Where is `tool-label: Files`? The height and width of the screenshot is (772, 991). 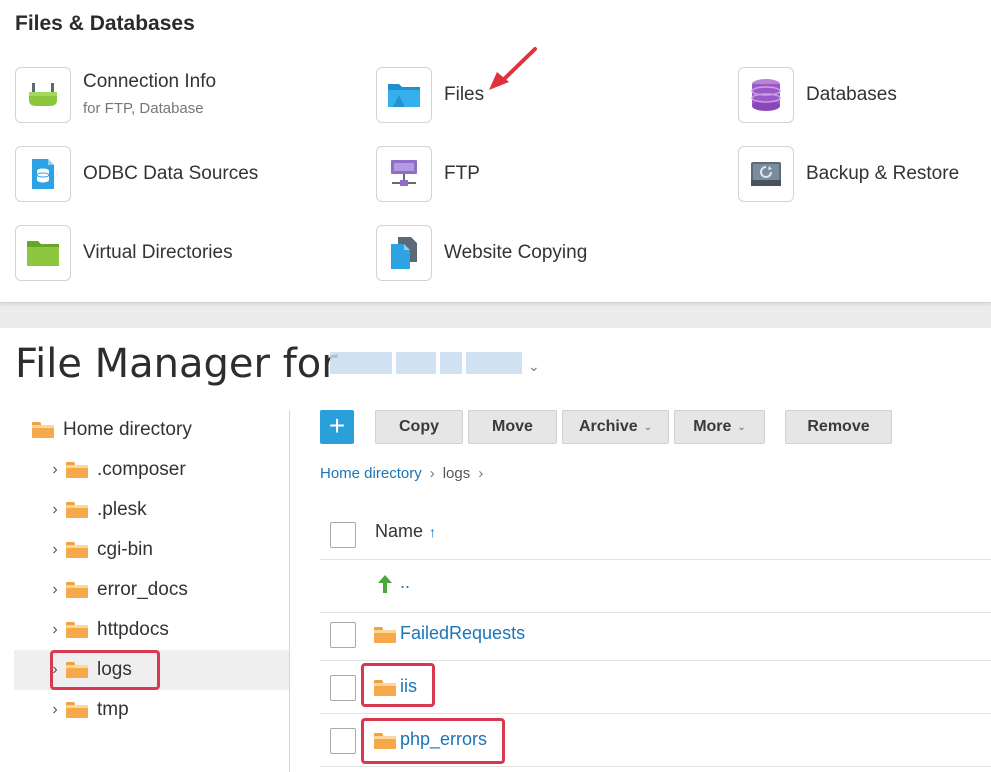
tool-label: Files is located at coordinates (464, 94).